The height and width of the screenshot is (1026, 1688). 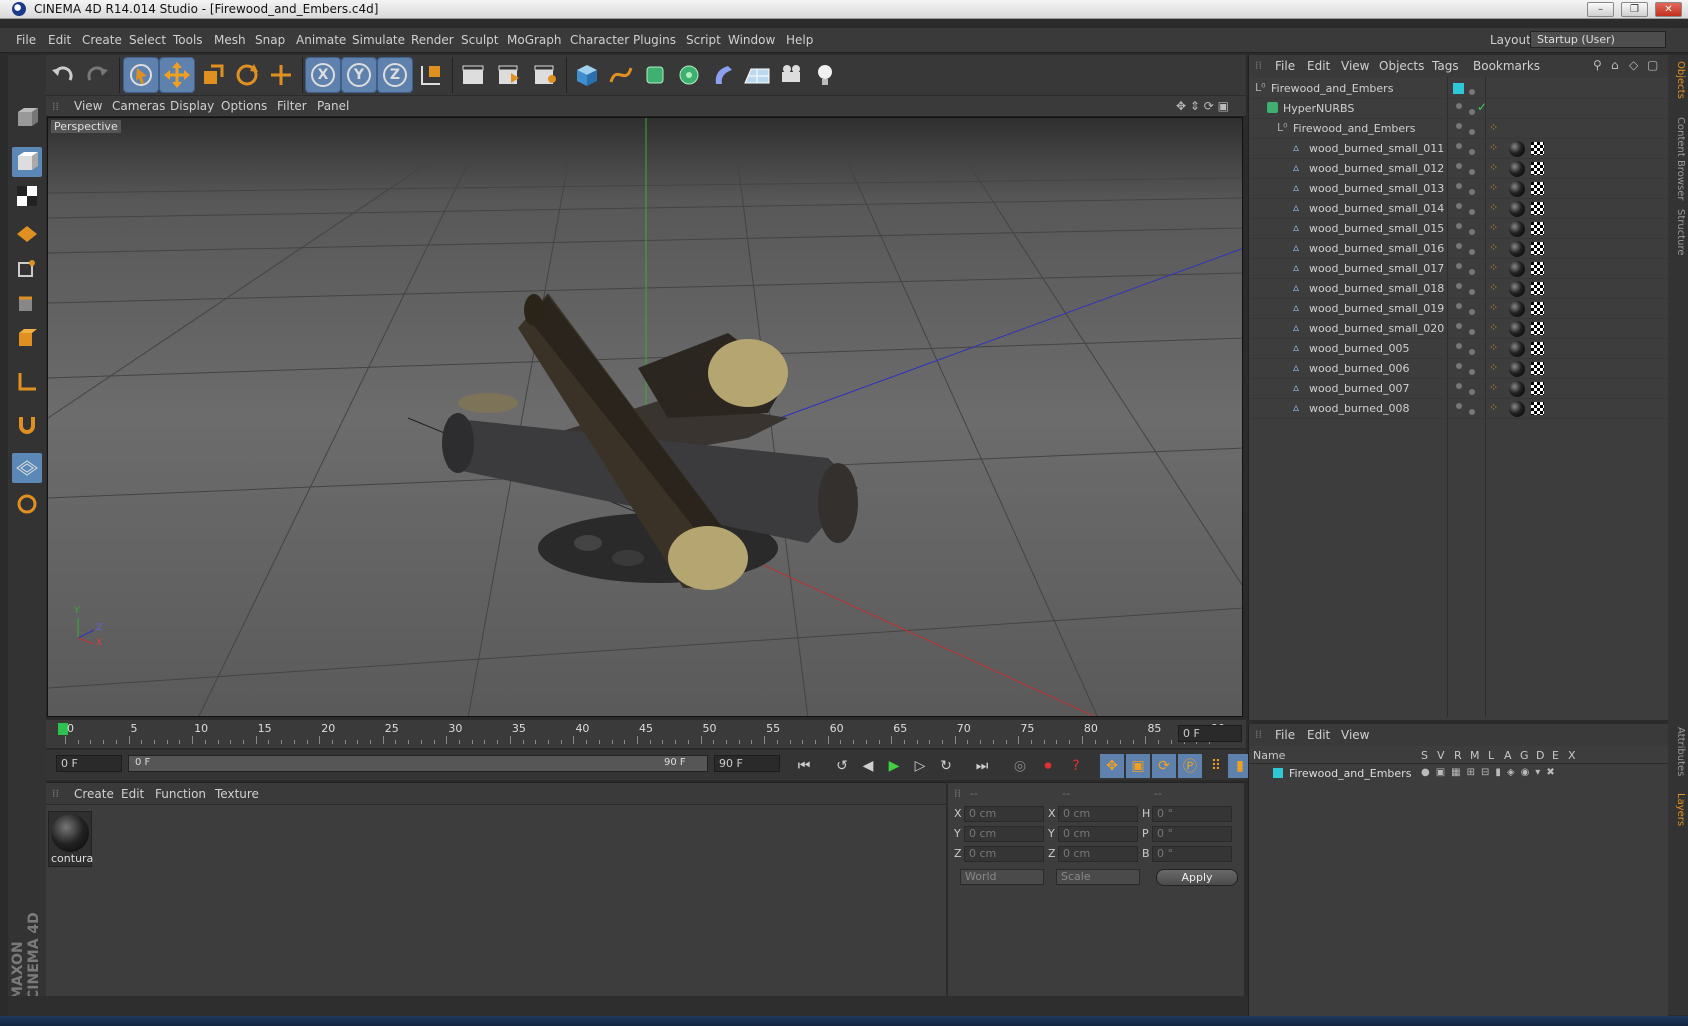 I want to click on menu-character: Character, so click(x=599, y=40).